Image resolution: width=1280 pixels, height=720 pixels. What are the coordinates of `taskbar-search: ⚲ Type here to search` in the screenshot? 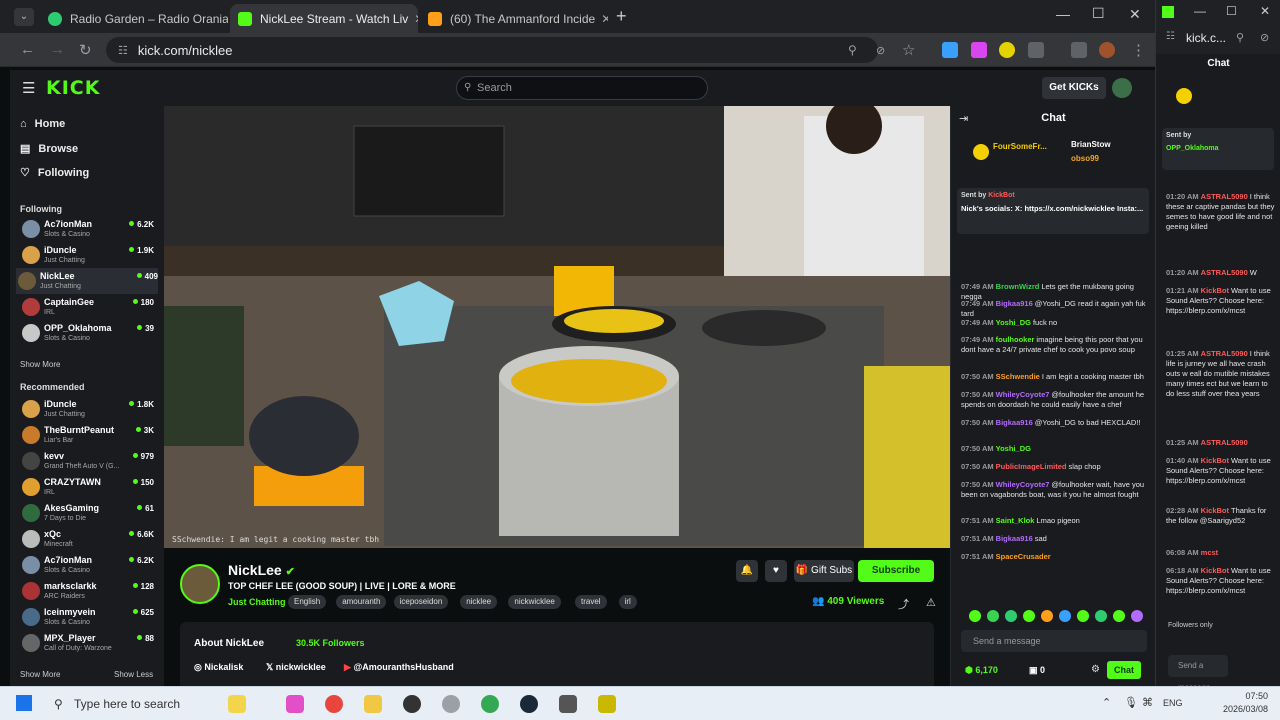 It's located at (138, 704).